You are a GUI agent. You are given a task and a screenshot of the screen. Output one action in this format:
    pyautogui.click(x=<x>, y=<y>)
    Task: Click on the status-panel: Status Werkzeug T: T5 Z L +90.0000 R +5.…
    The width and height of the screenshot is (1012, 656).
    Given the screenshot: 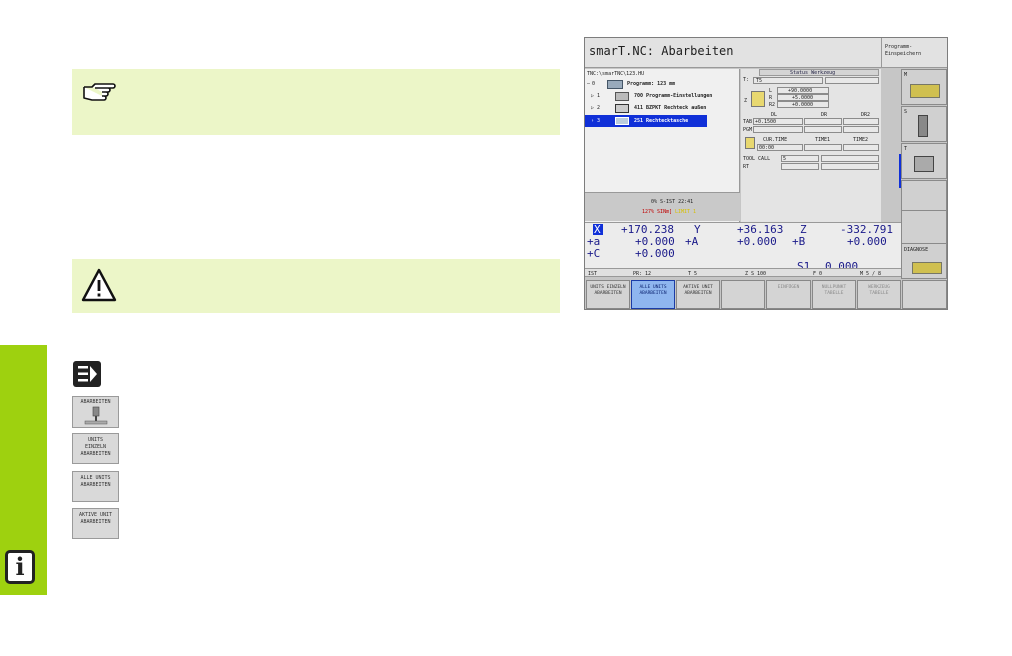 What is the action you would take?
    pyautogui.click(x=811, y=145)
    